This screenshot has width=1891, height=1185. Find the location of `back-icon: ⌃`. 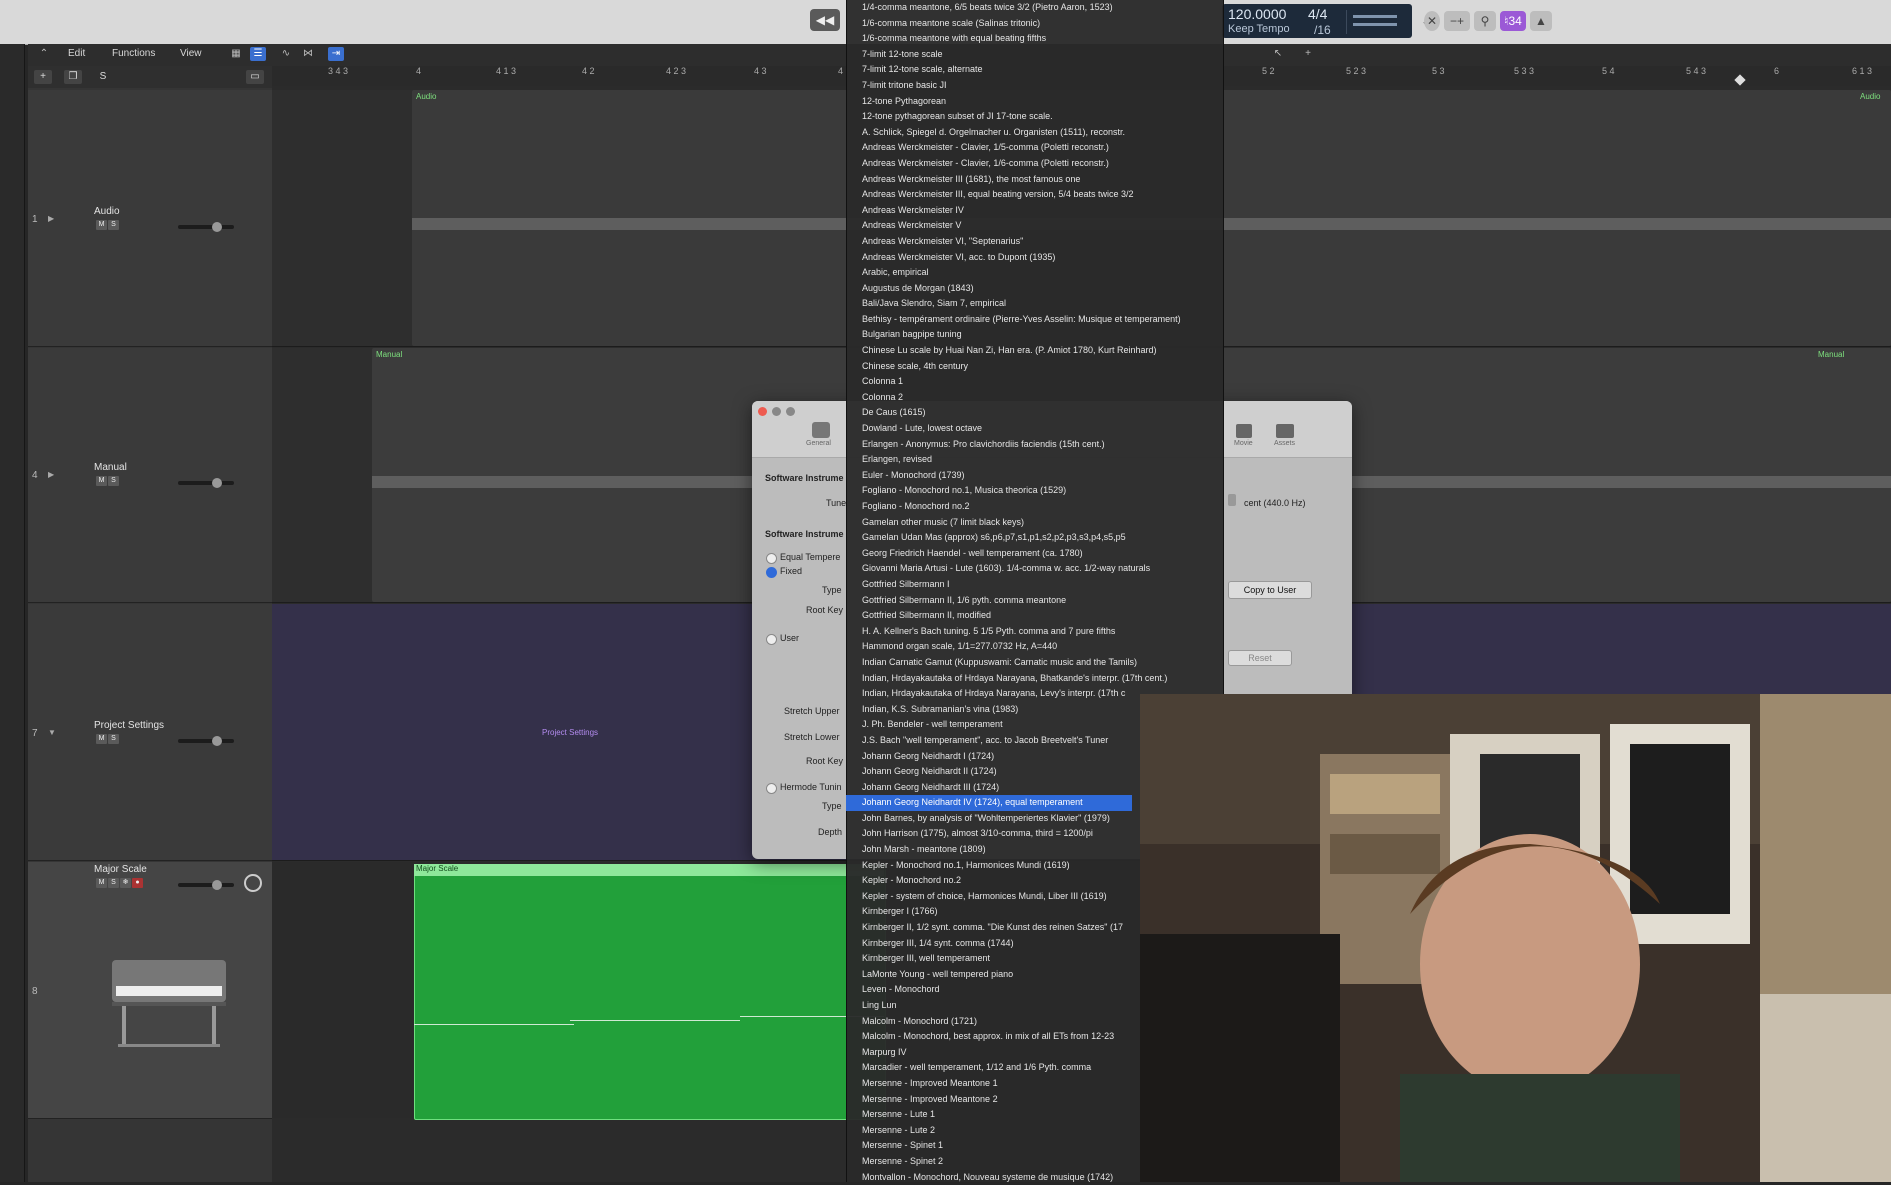

back-icon: ⌃ is located at coordinates (44, 54).